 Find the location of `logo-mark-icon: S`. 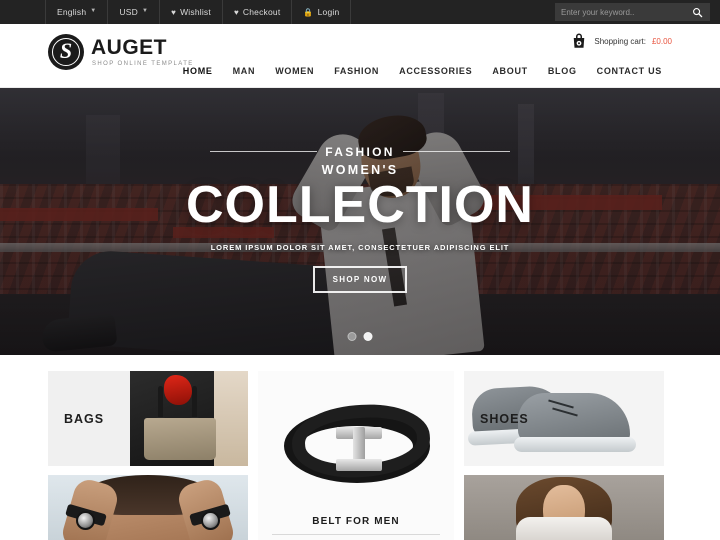

logo-mark-icon: S is located at coordinates (66, 52).